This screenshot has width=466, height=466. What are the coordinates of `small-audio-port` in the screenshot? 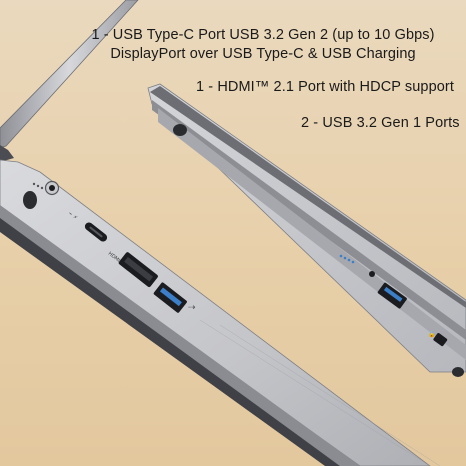 It's located at (372, 274).